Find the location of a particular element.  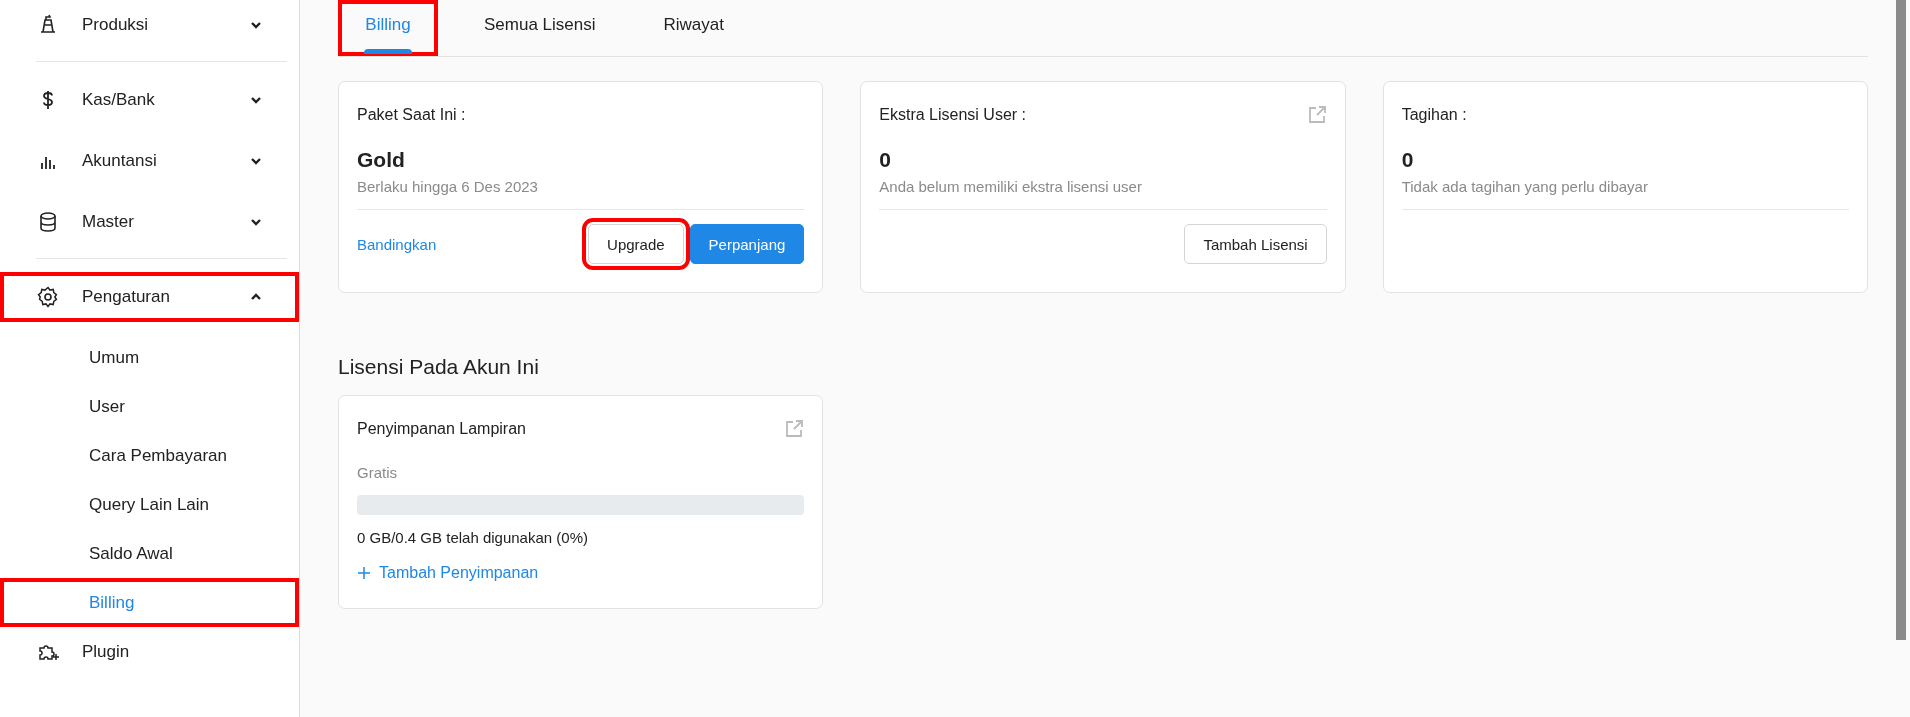

card-note: Tidak ada tagihan yang perlu dibayar is located at coordinates (1625, 194).